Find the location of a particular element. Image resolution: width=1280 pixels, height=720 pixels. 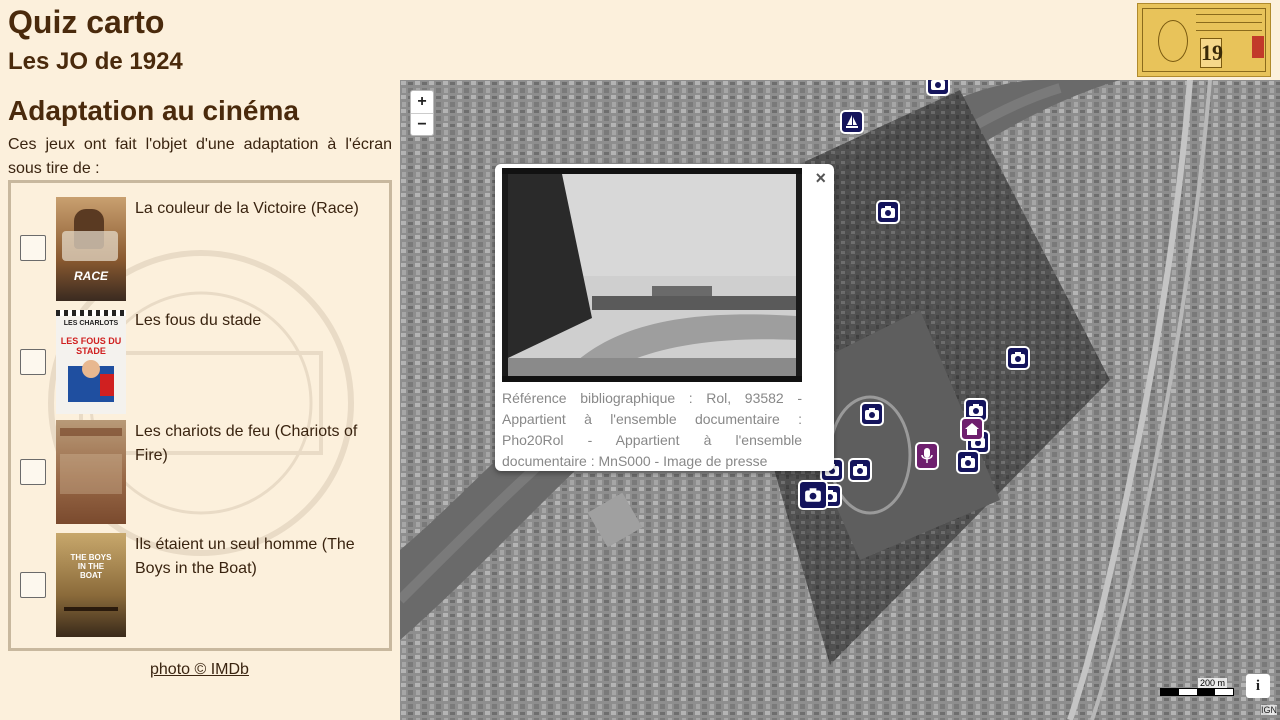

quiz-item: Les chariots de feu (Chariots of Fire) is located at coordinates (200, 472).